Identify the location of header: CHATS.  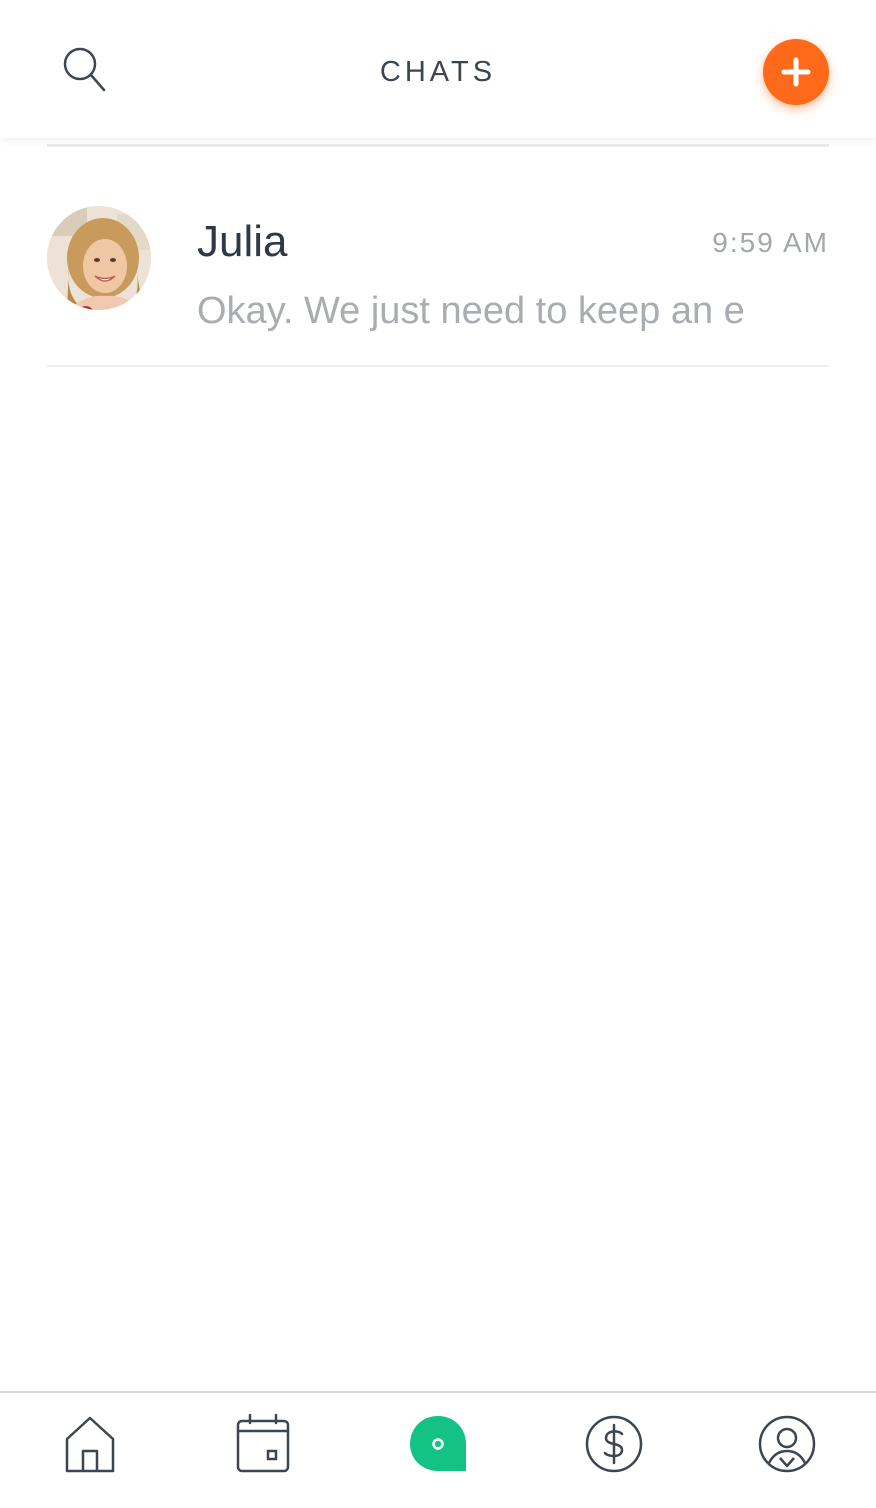
(438, 69).